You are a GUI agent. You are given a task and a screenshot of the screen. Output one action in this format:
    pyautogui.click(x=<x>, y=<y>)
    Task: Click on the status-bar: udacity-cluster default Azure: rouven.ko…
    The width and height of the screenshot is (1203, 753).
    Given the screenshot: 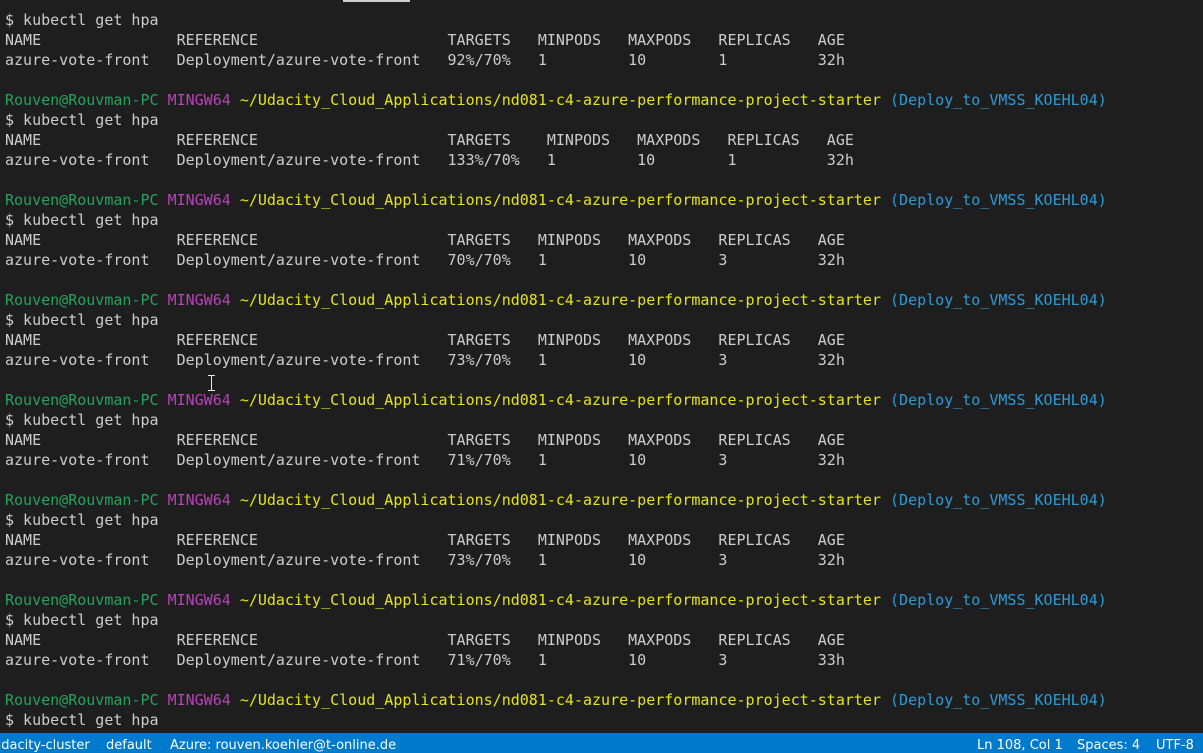 What is the action you would take?
    pyautogui.click(x=601, y=743)
    